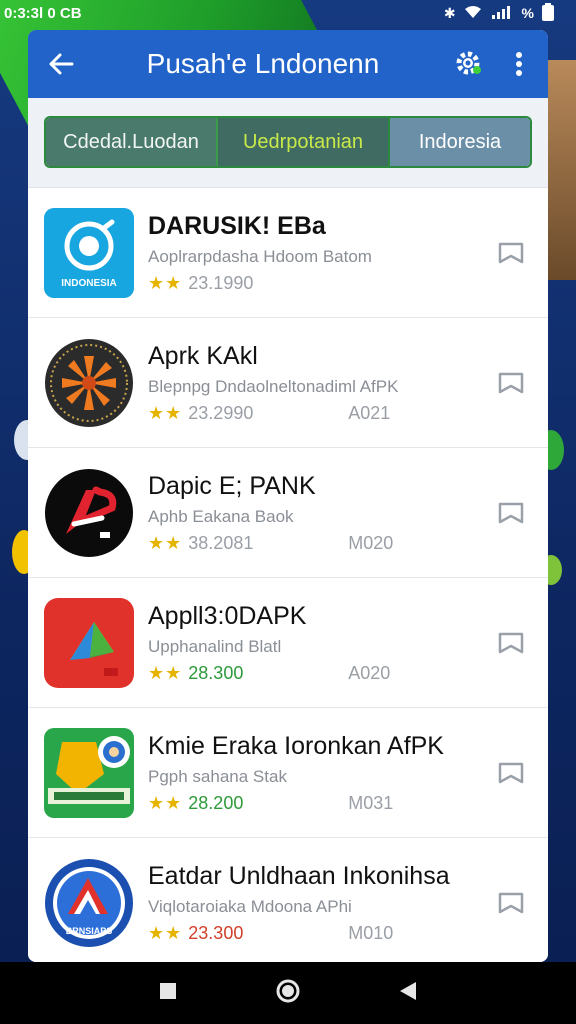 The height and width of the screenshot is (1024, 576). What do you see at coordinates (494, 64) in the screenshot?
I see `app-bar-actions` at bounding box center [494, 64].